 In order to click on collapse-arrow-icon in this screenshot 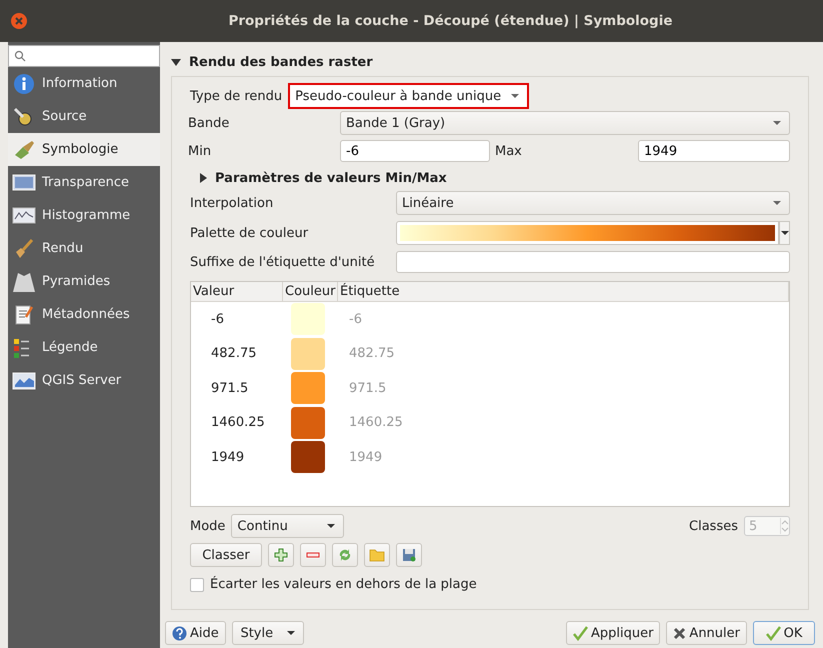, I will do `click(176, 62)`.